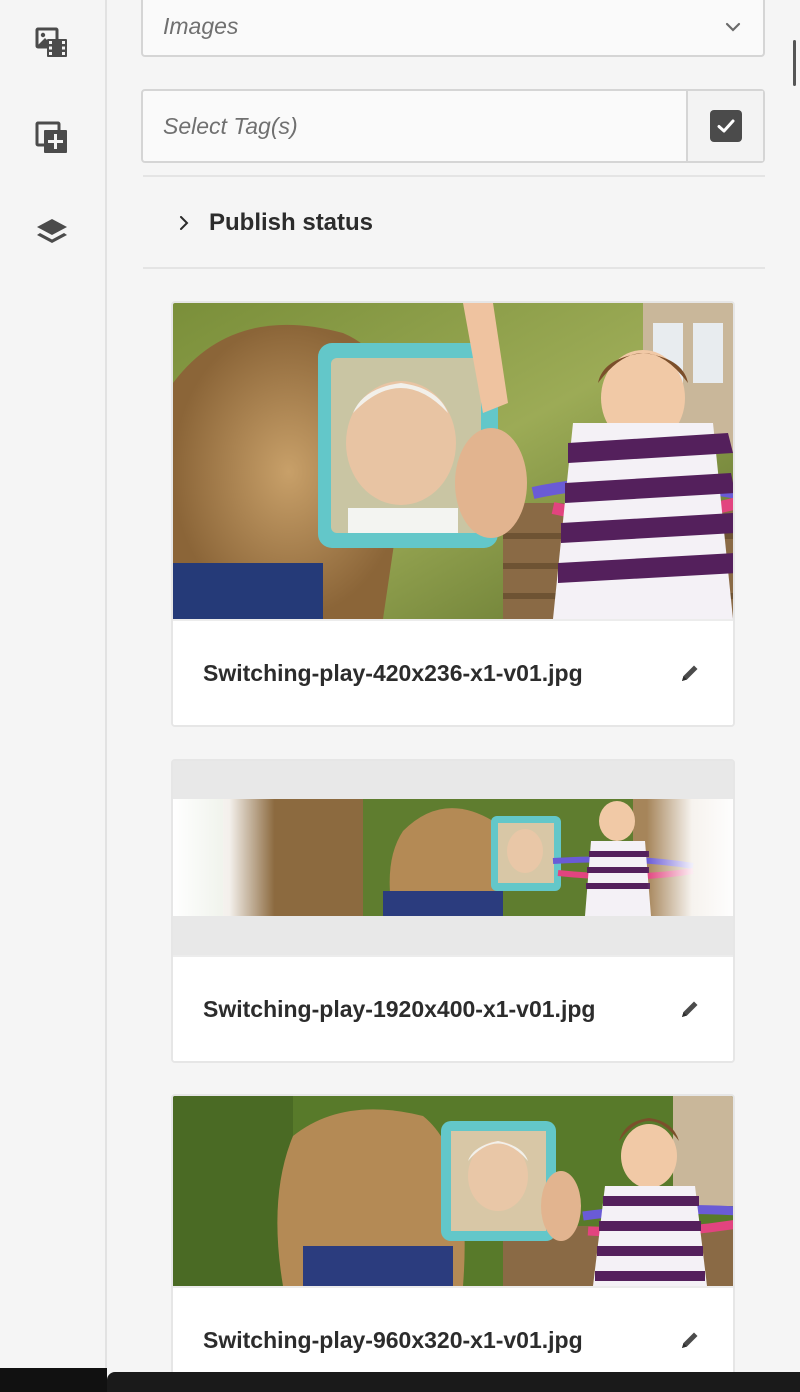 The height and width of the screenshot is (1392, 800). Describe the element at coordinates (53, 696) in the screenshot. I see `side-rail` at that location.